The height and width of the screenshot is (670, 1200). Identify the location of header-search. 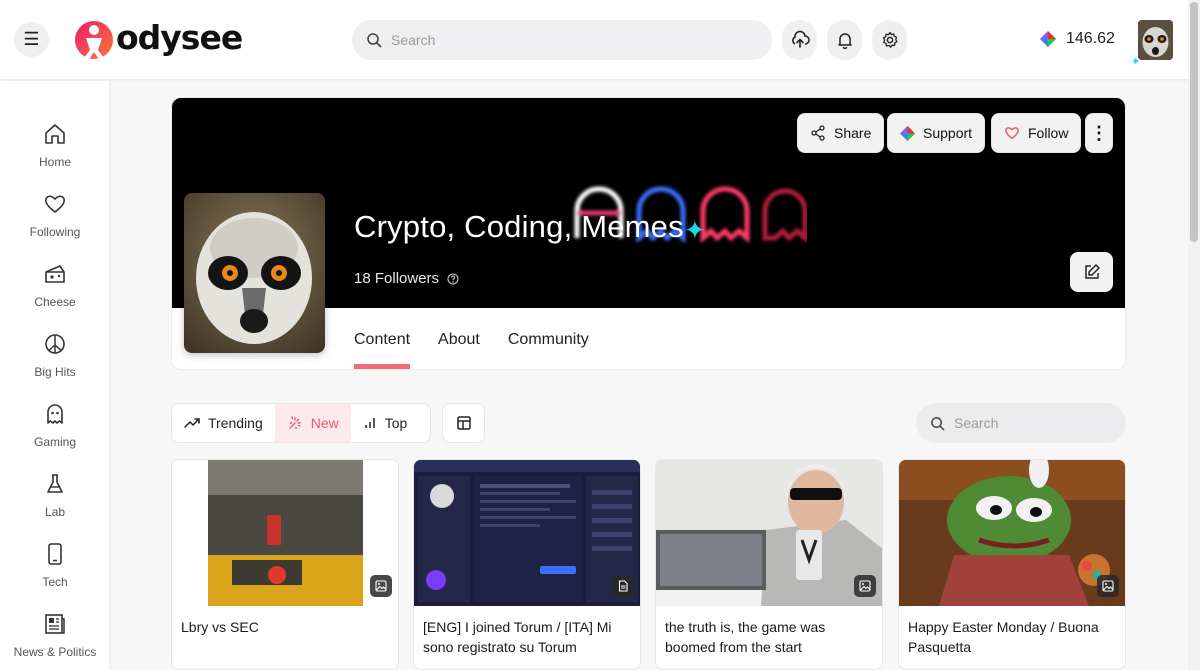
(562, 40).